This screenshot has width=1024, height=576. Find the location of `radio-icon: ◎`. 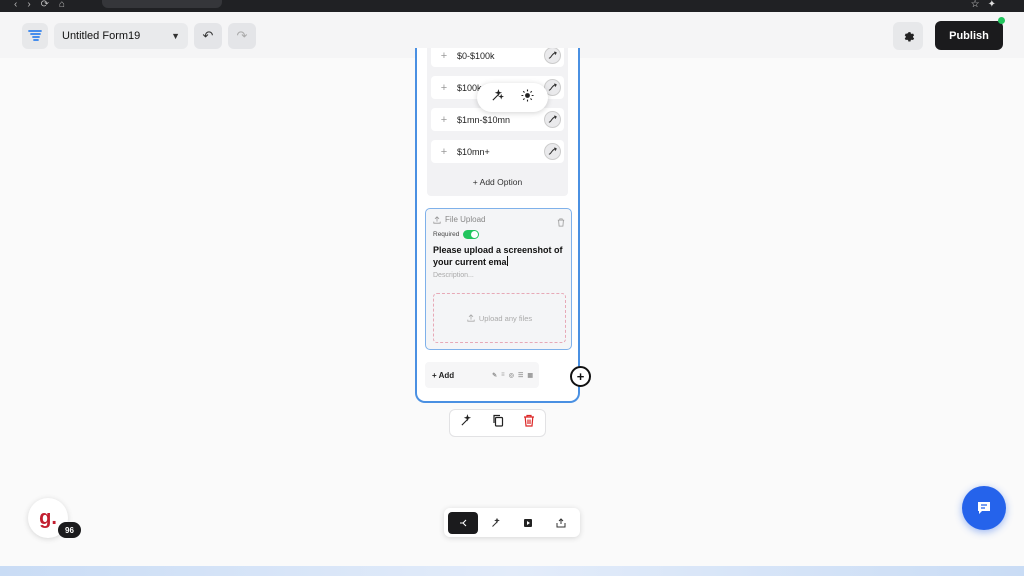

radio-icon: ◎ is located at coordinates (511, 375).